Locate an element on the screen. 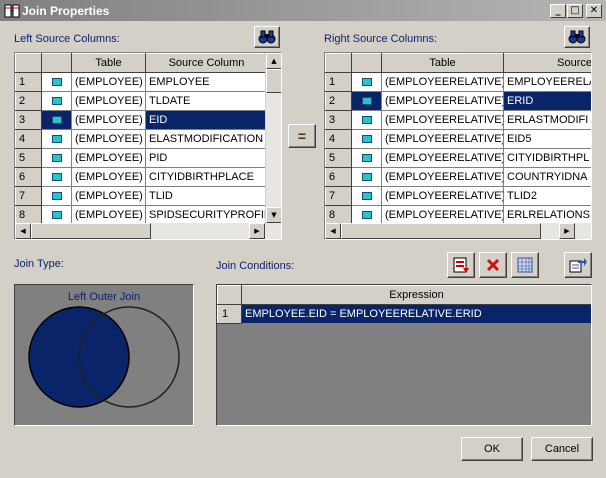 Image resolution: width=606 pixels, height=478 pixels. table-row: 3 (EMPLOYEERELATIVE) ERLASTMODIFI is located at coordinates (458, 120).